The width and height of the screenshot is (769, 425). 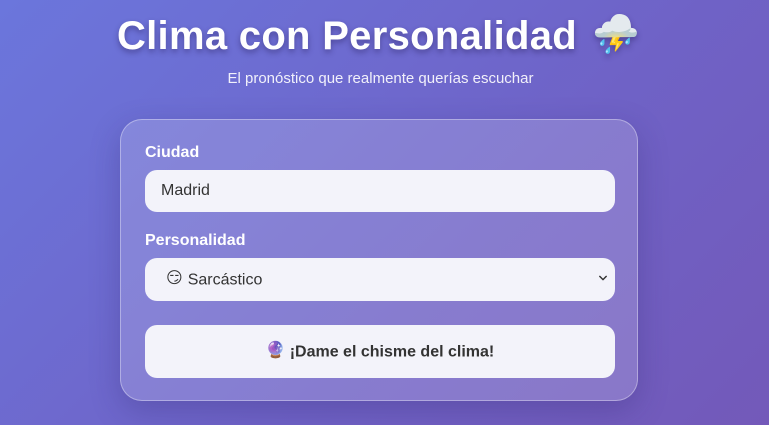 I want to click on page-title: Clima con Personalidad ⛈️, so click(x=378, y=37).